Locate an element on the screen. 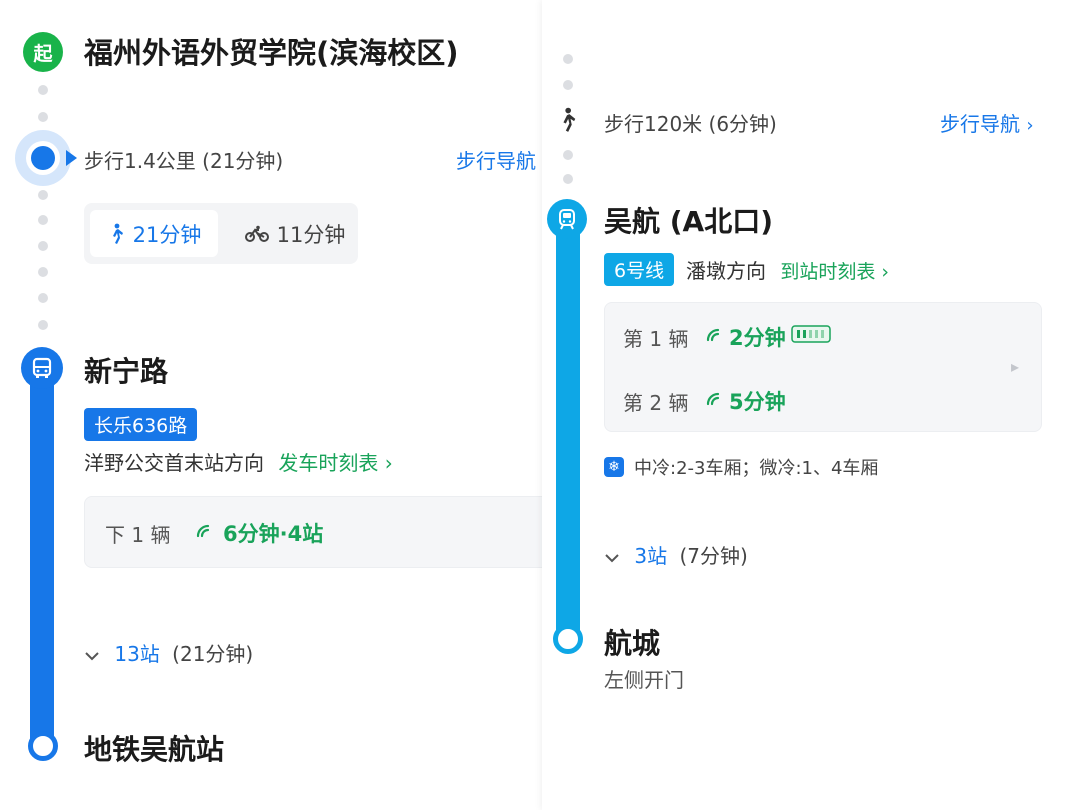 This screenshot has width=1080, height=810. bus-stops-count: 13站 is located at coordinates (137, 654).